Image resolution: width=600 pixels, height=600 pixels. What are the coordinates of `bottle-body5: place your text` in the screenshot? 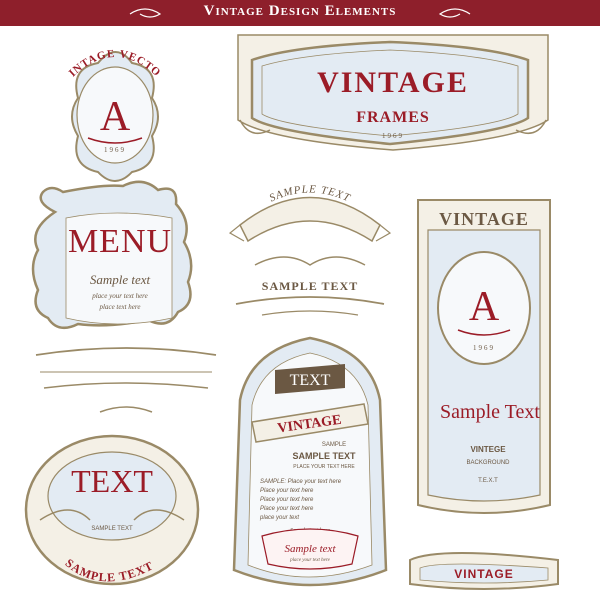 It's located at (279, 518).